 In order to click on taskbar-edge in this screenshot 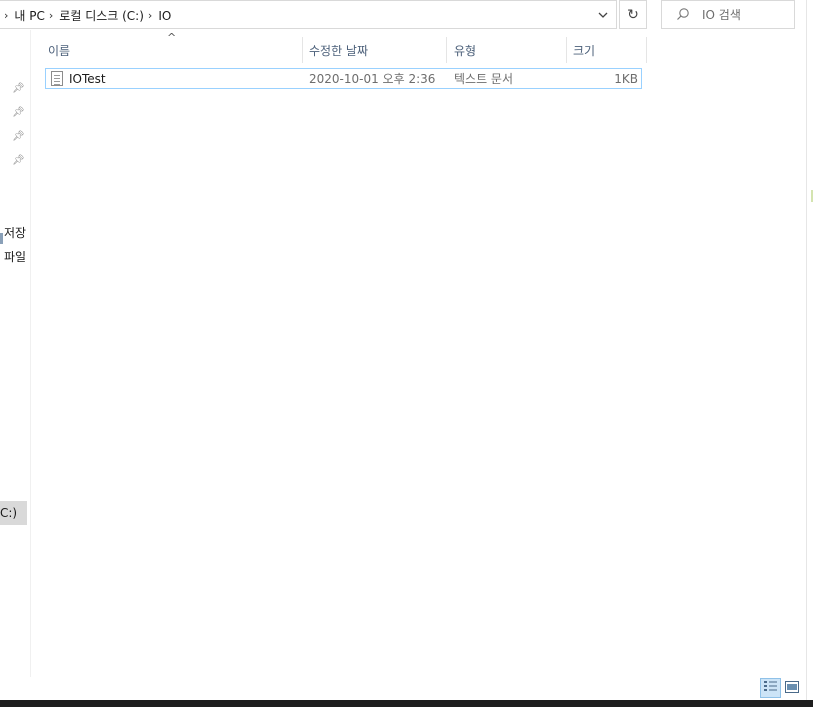, I will do `click(406, 703)`.